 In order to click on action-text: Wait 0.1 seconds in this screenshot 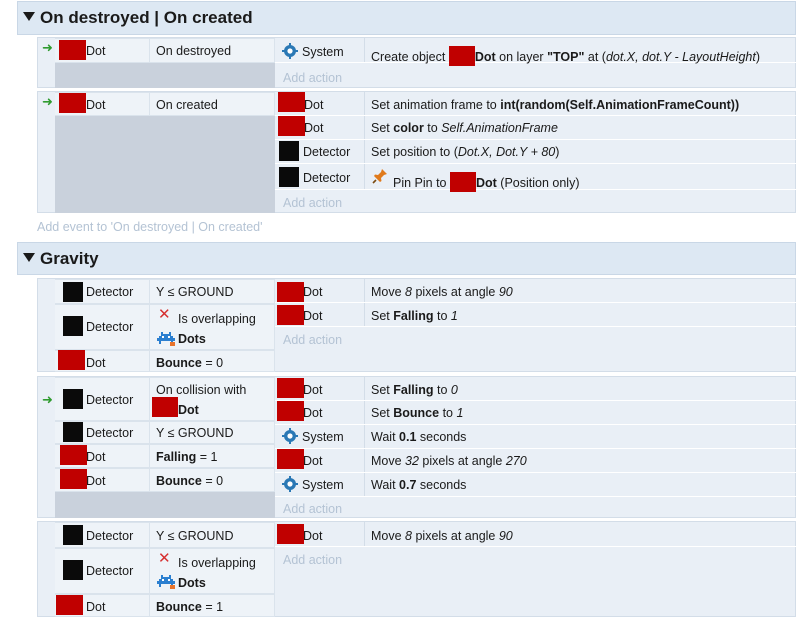, I will do `click(418, 437)`.